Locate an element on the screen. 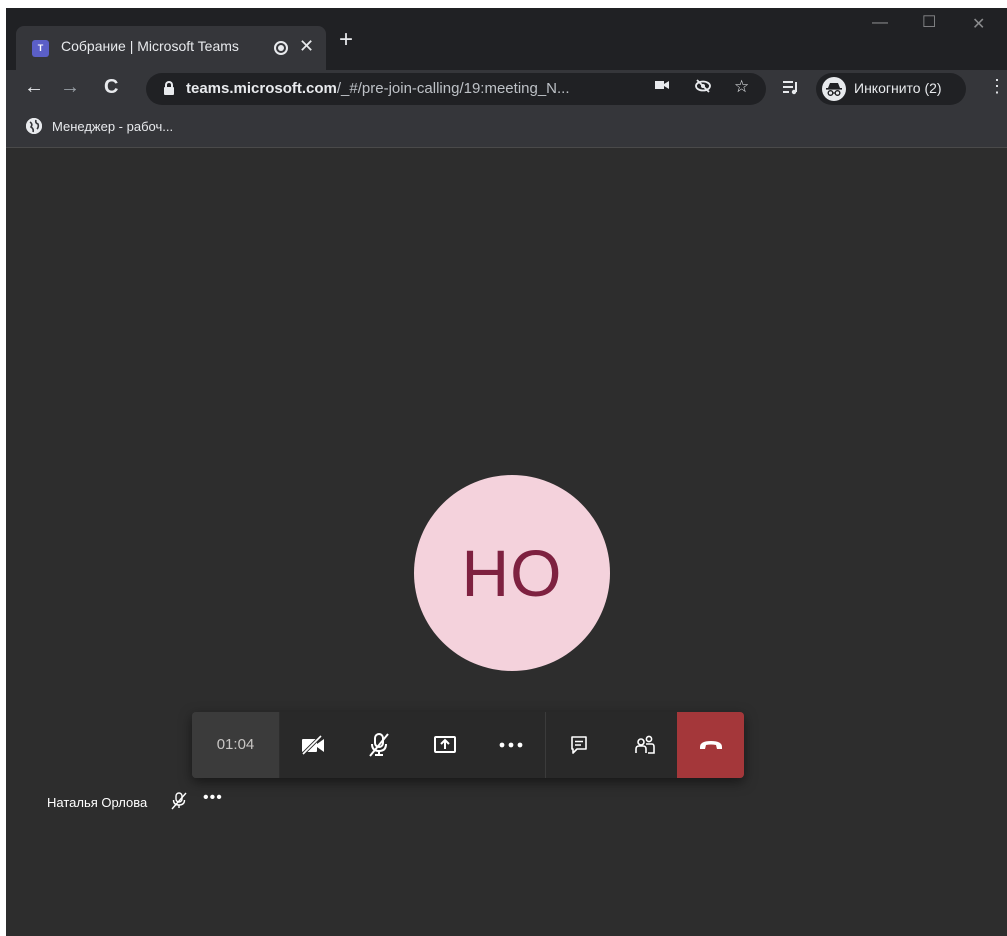  people-icon is located at coordinates (645, 744).